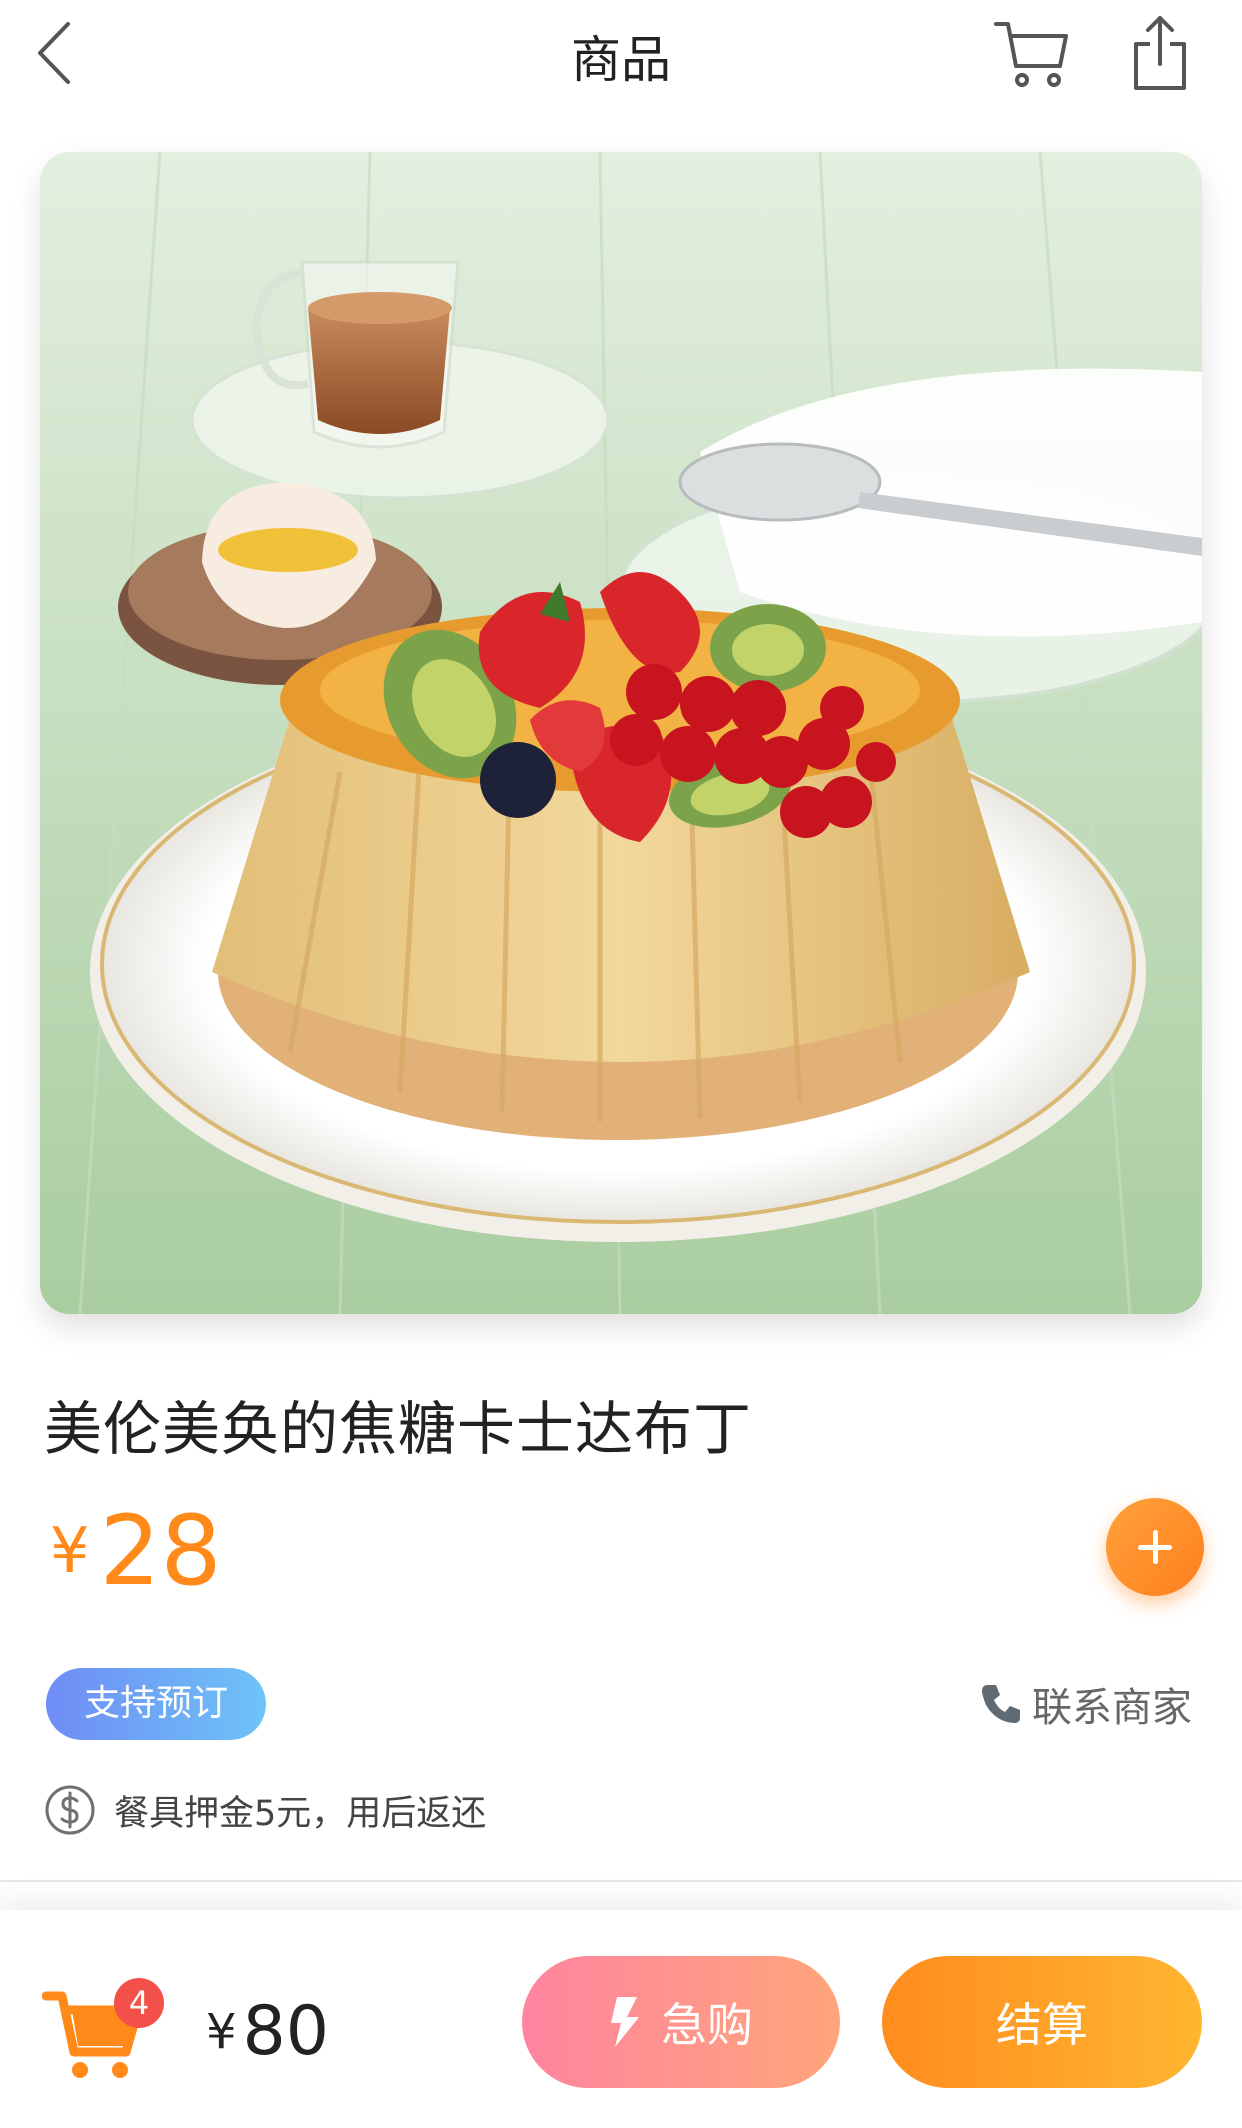 The width and height of the screenshot is (1242, 2128). Describe the element at coordinates (156, 1704) in the screenshot. I see `preorder-badge: 支持预订` at that location.